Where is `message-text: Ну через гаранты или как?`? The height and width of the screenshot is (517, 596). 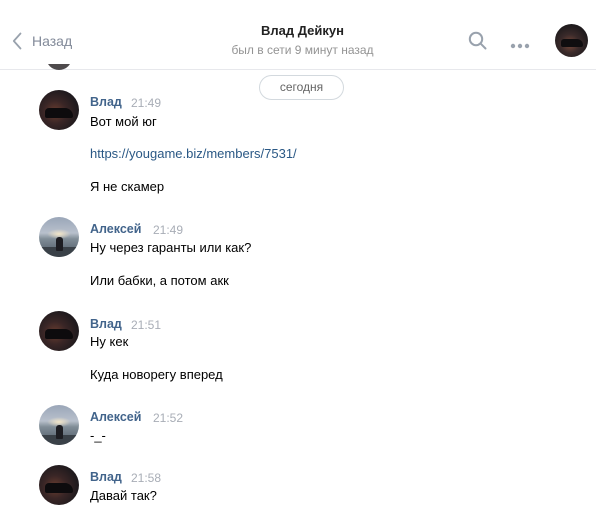
message-text: Ну через гаранты или как? is located at coordinates (171, 247).